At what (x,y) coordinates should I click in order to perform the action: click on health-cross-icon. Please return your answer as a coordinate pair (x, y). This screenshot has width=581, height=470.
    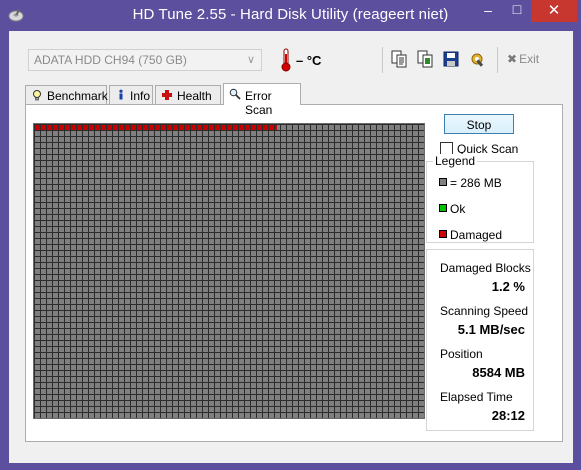
    Looking at the image, I should click on (167, 95).